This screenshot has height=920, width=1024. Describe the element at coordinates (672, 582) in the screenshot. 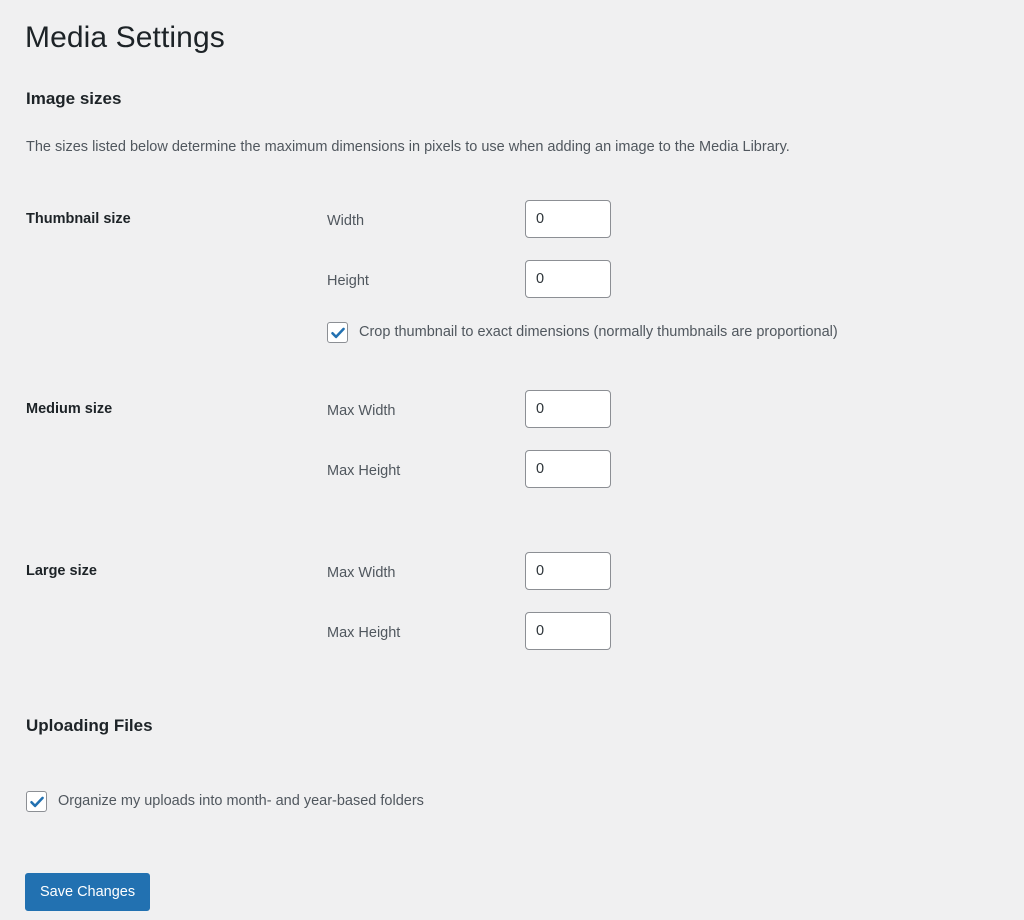

I see `field-line-large-max-width: Max Width` at that location.